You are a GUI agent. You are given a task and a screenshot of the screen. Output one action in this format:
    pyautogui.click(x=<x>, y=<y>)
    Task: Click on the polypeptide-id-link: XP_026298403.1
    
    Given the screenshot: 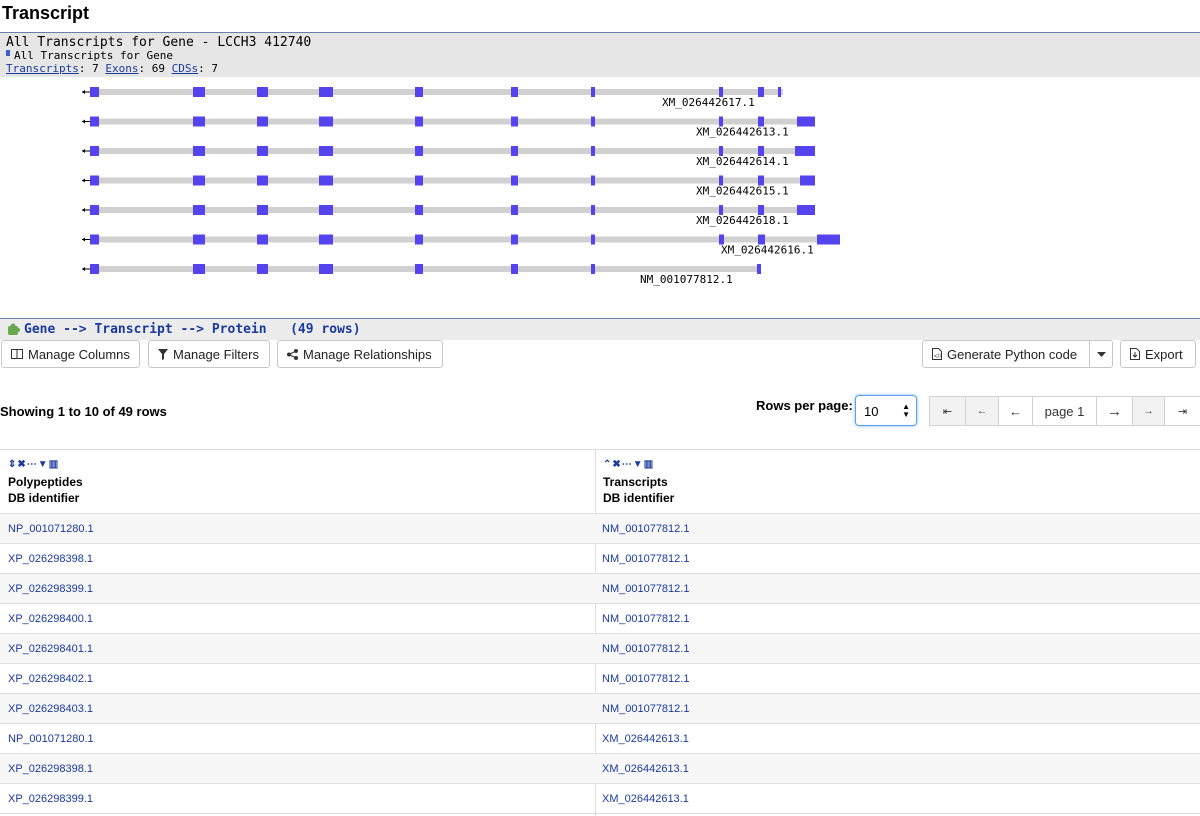 What is the action you would take?
    pyautogui.click(x=50, y=709)
    